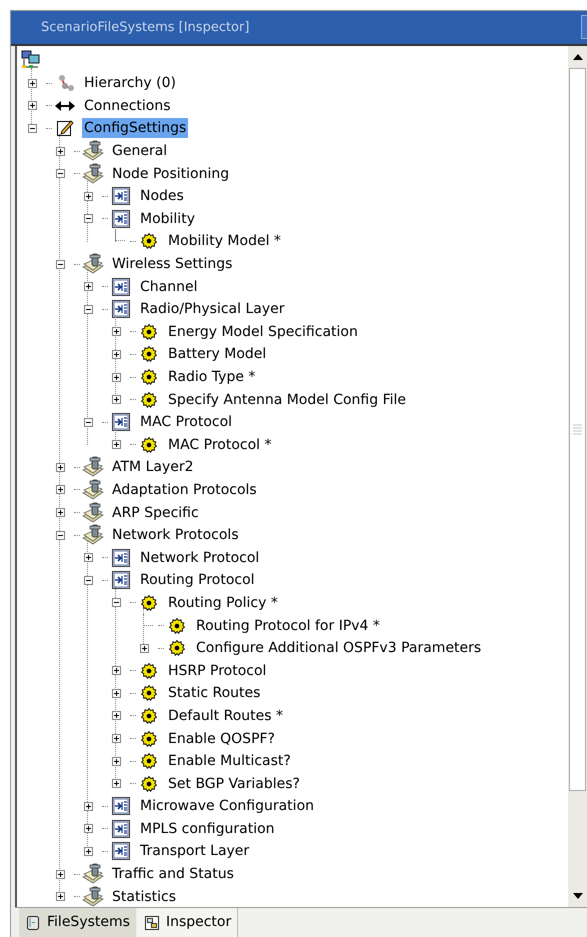 The height and width of the screenshot is (937, 587). I want to click on tree-item: ARP Specific, so click(155, 512).